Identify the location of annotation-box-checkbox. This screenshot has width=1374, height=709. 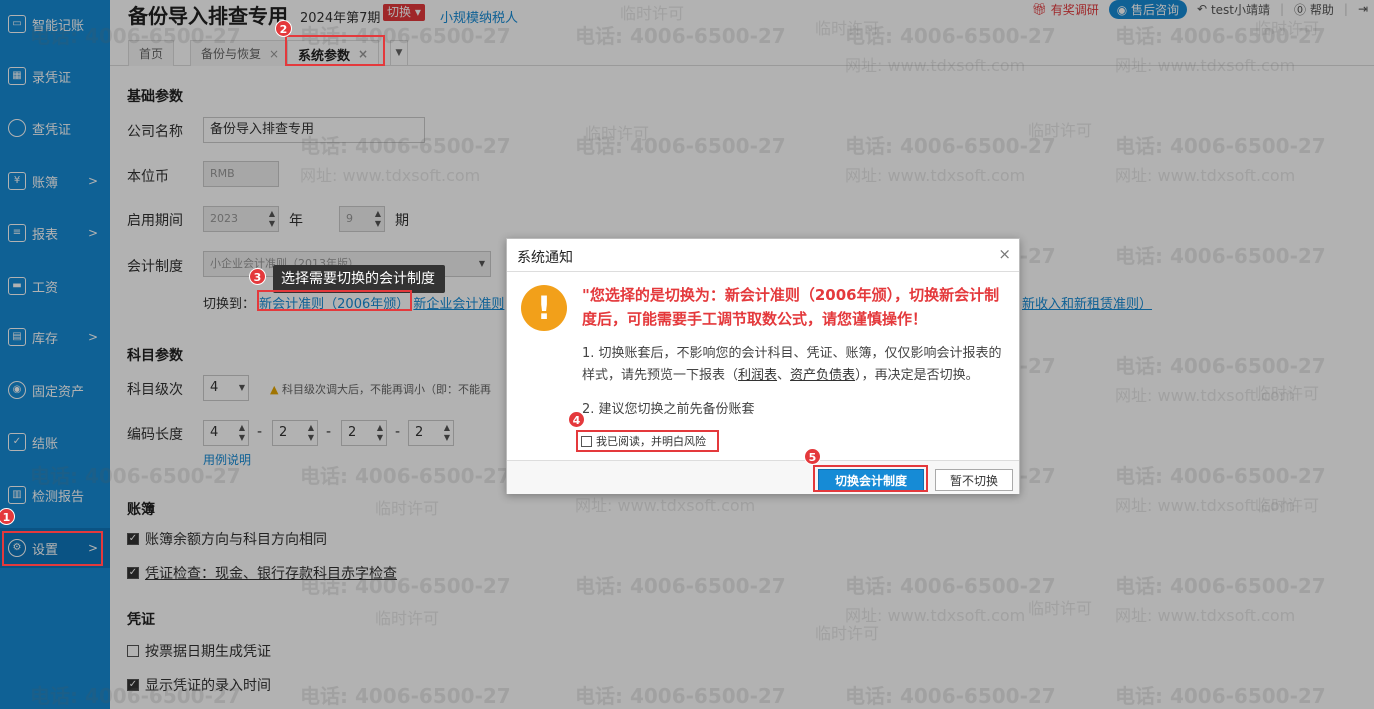
(647, 441).